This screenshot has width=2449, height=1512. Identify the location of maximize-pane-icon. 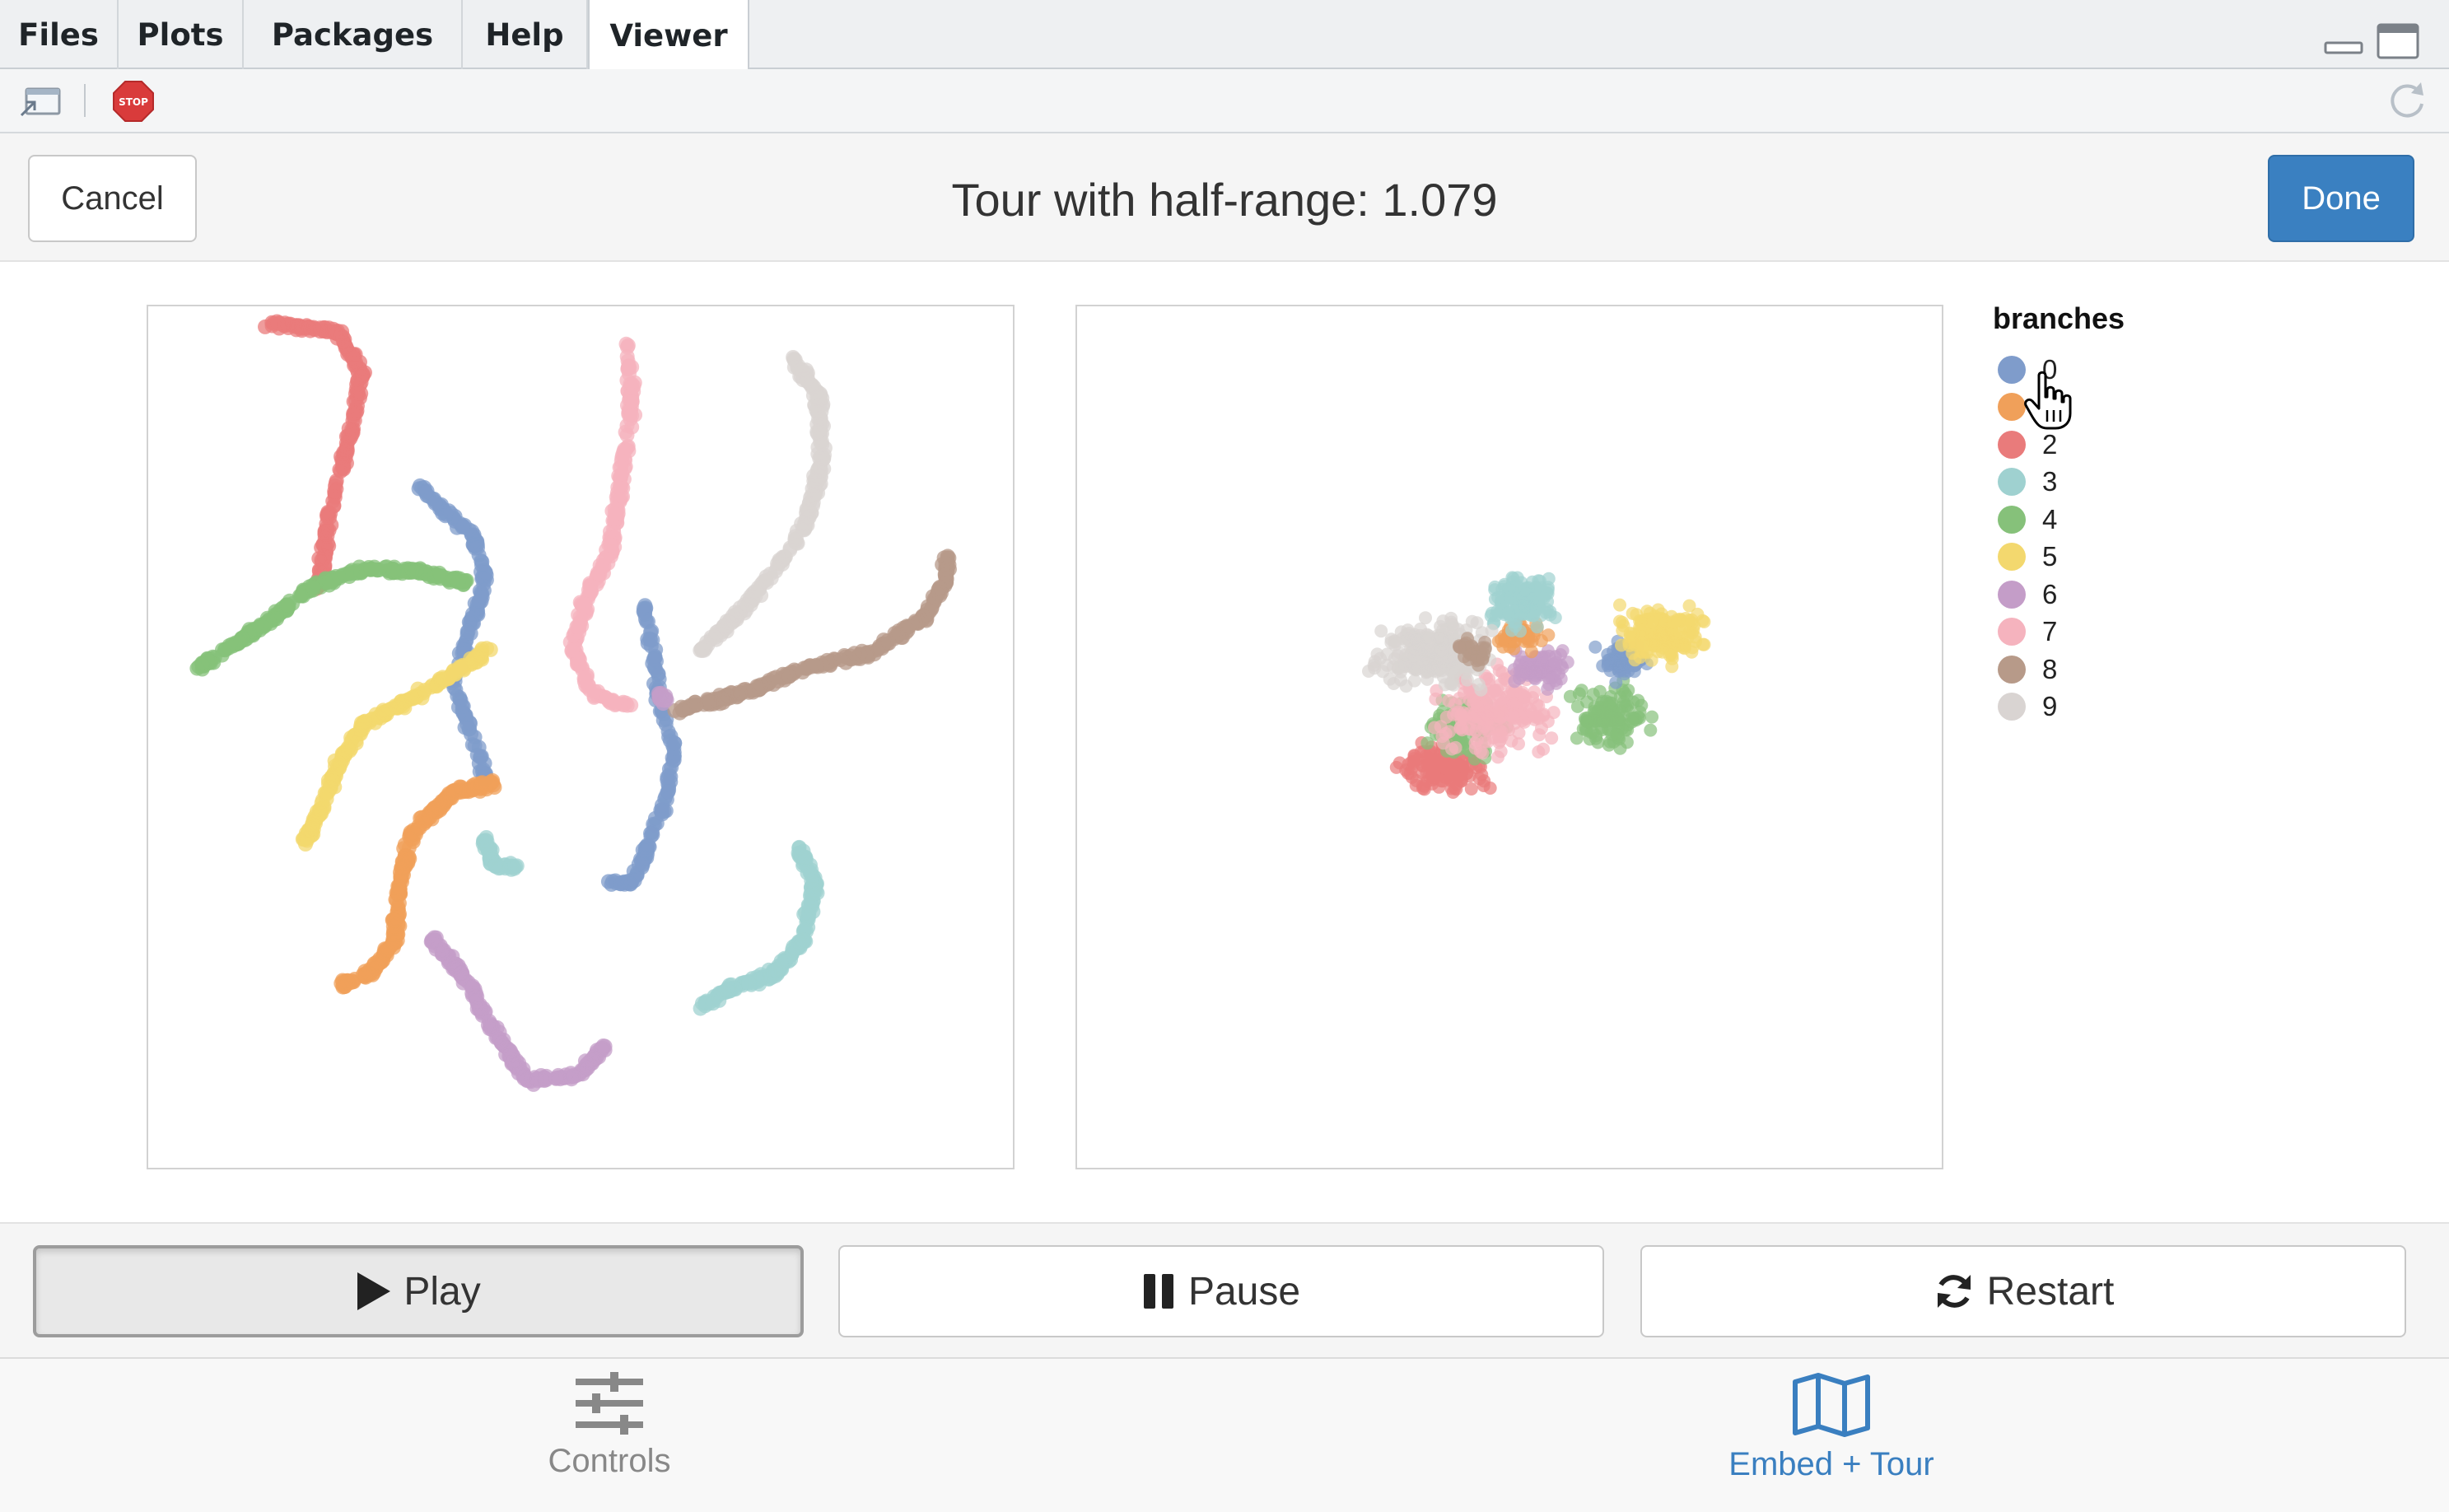
(2398, 41).